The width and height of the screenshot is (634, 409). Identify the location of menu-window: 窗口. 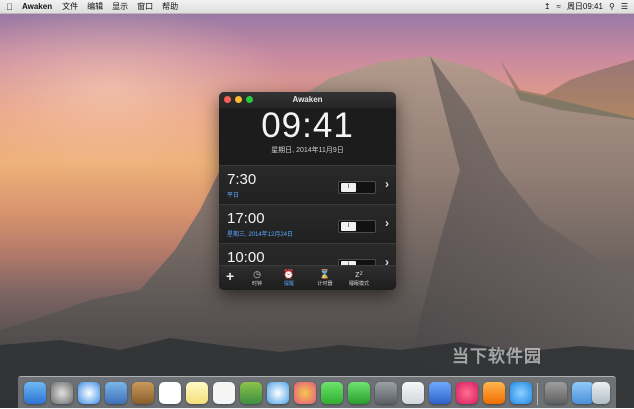
(145, 6).